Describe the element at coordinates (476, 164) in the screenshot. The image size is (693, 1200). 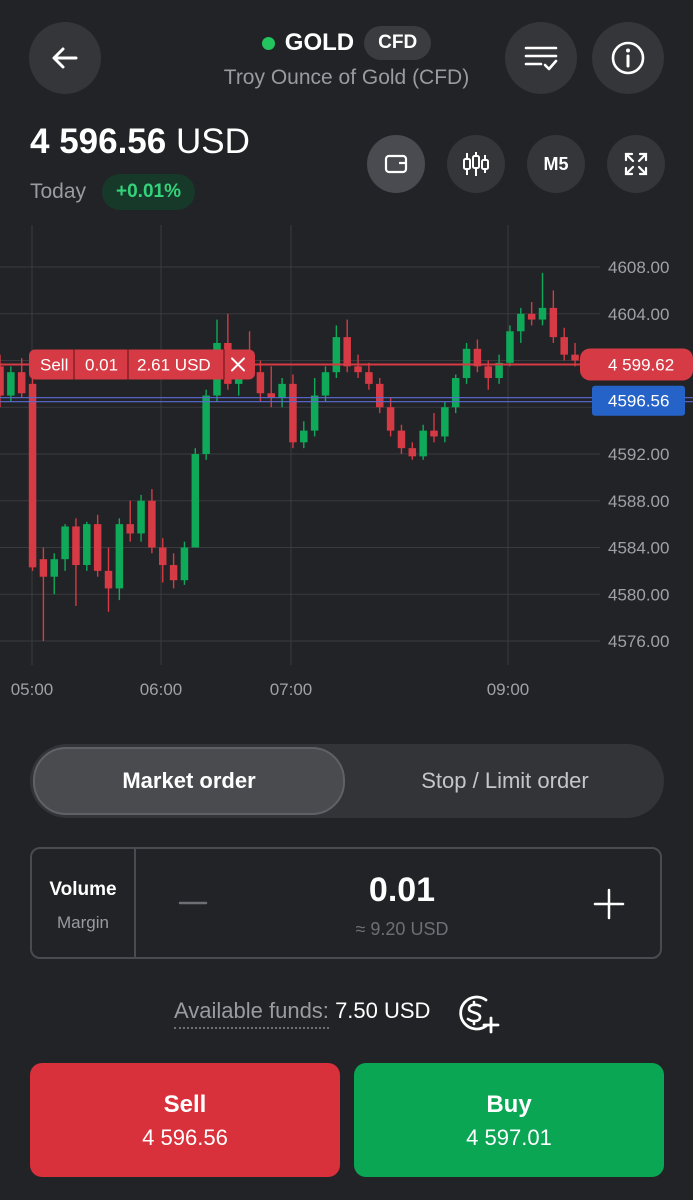
I see `chart-type-button` at that location.